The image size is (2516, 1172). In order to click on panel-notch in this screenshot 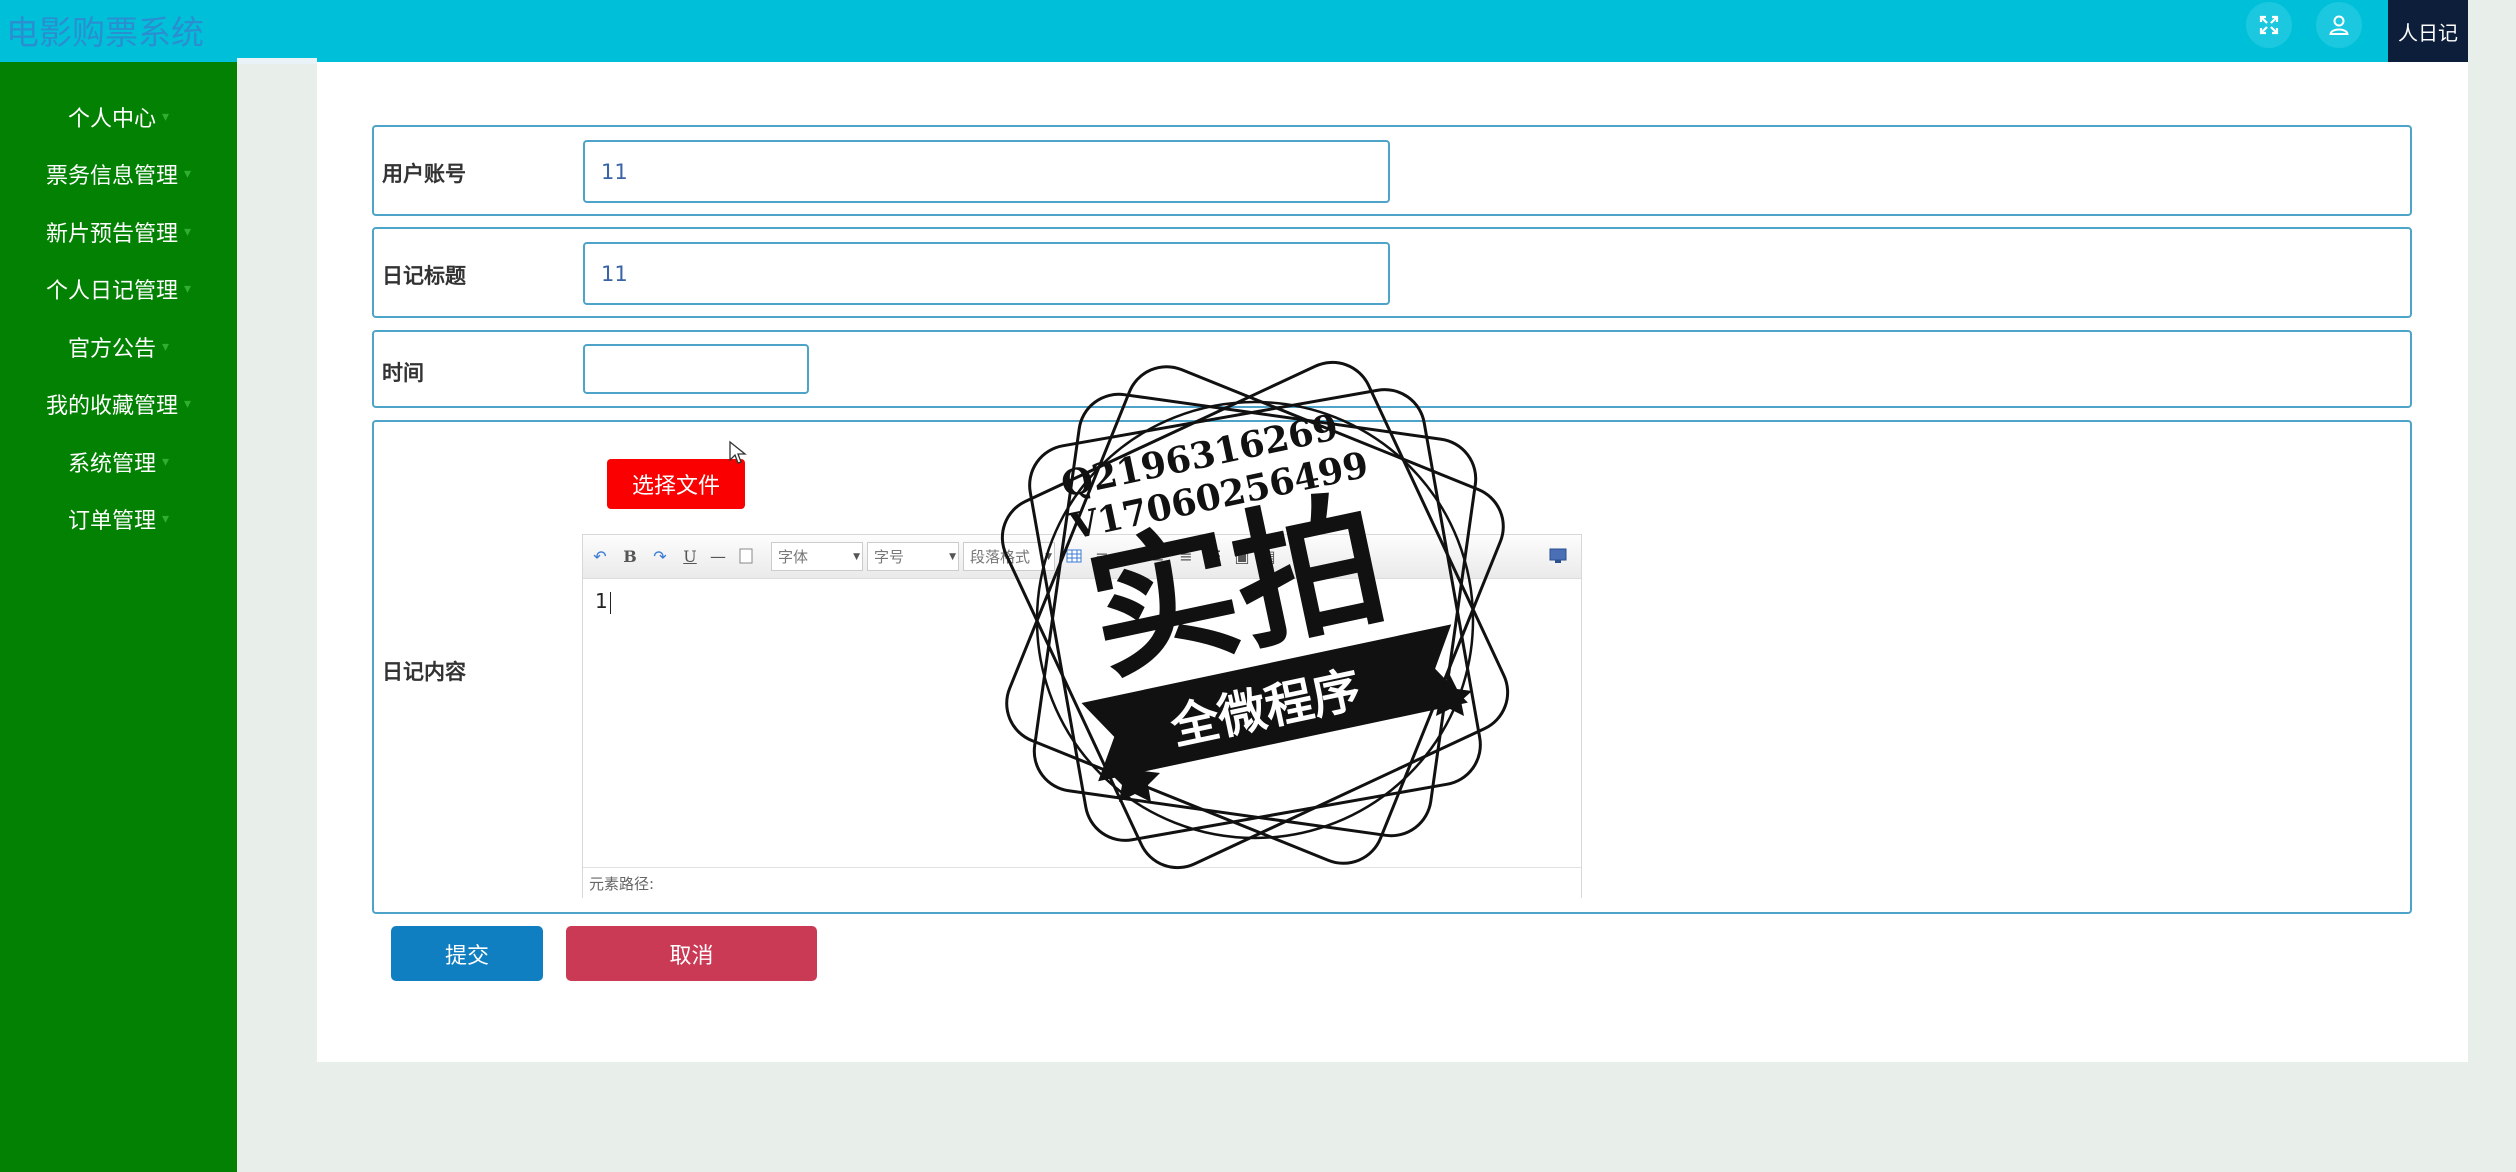, I will do `click(277, 61)`.